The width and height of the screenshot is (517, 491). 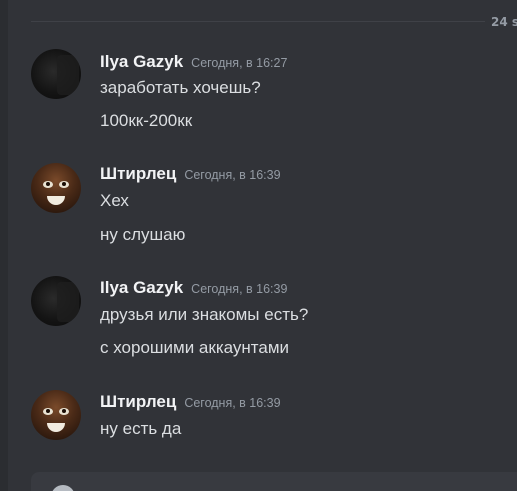 I want to click on message-text: 100кк-200кк, so click(x=146, y=120).